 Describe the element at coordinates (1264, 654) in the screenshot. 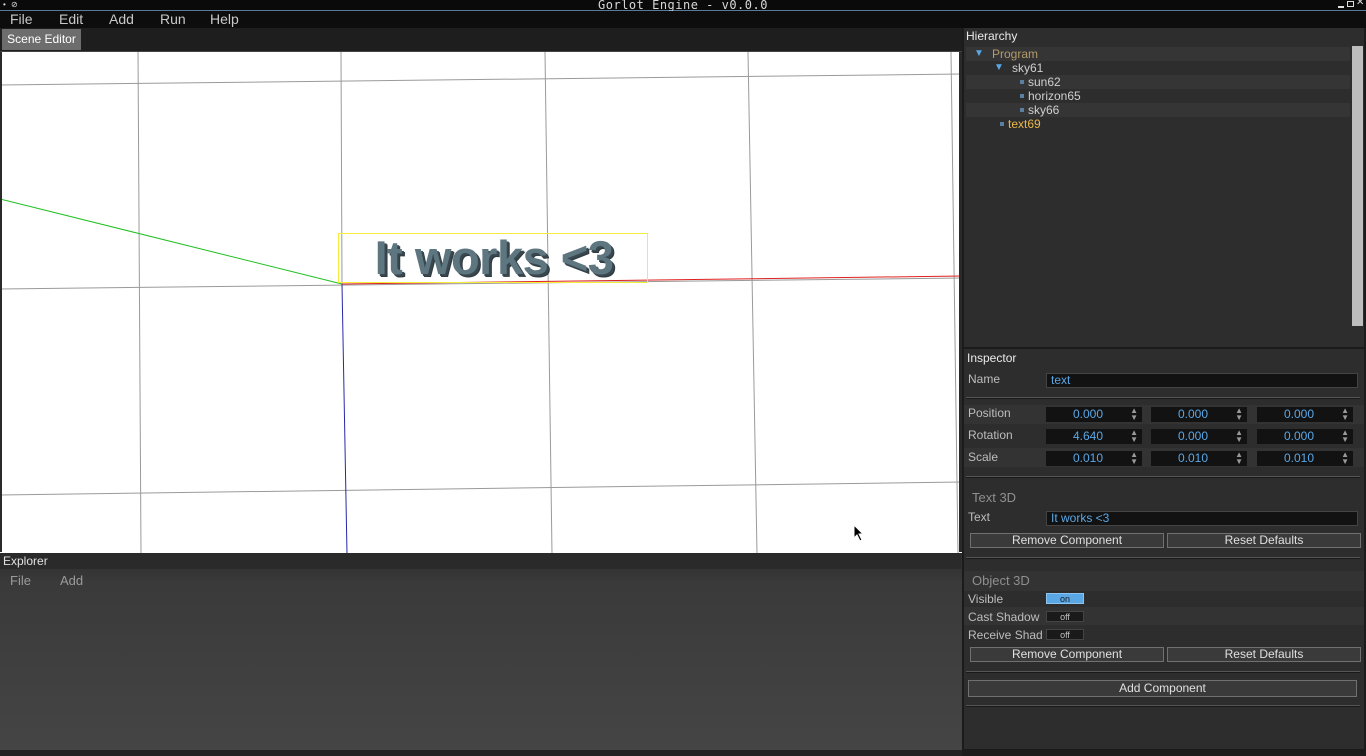

I see `object3d-reset-defaults-button: Reset Defaults` at that location.